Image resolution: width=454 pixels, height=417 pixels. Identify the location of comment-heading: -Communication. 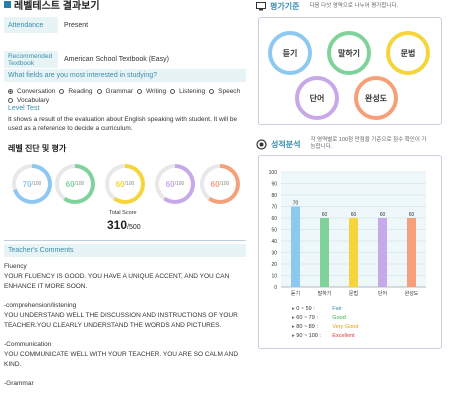
(28, 344).